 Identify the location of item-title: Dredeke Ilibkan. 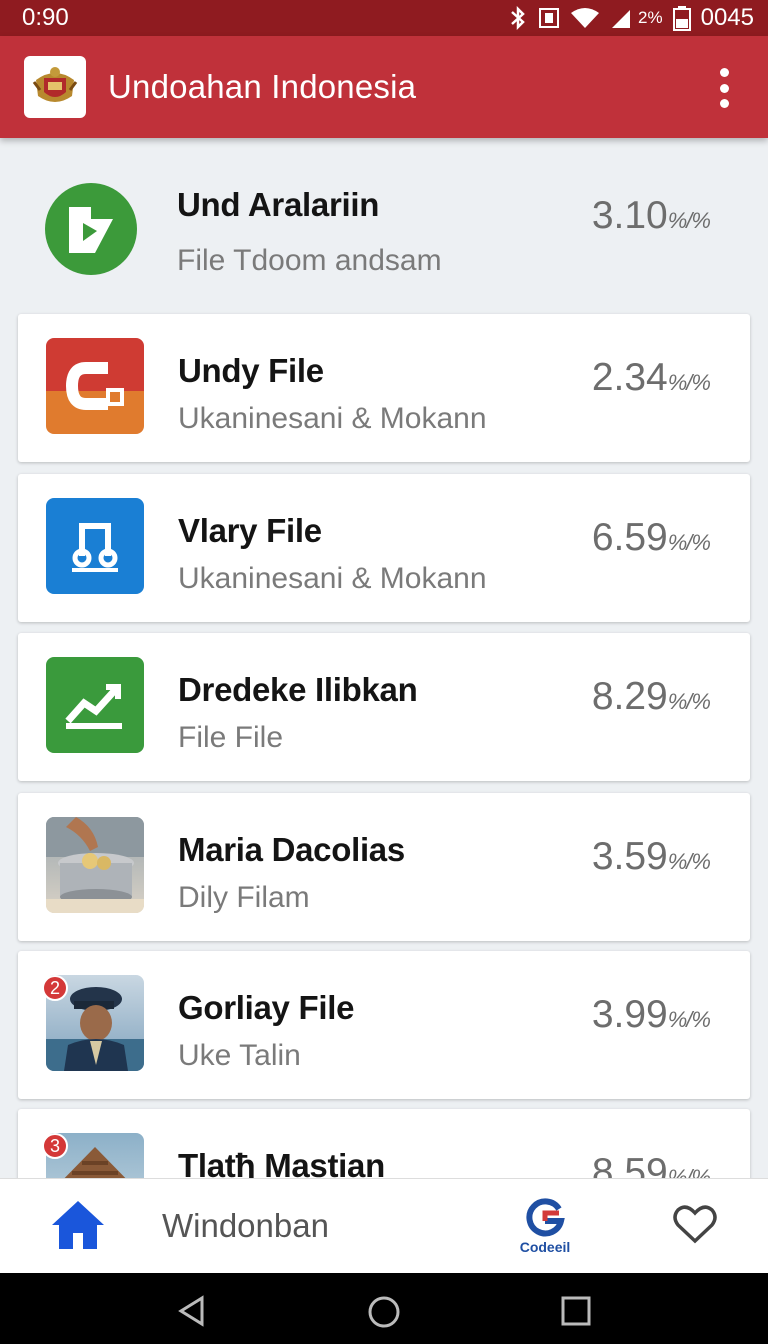
(298, 689).